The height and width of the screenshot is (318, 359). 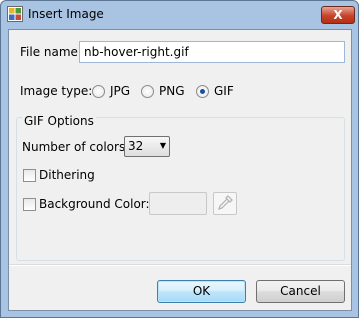 I want to click on eyedropper-icon, so click(x=225, y=202).